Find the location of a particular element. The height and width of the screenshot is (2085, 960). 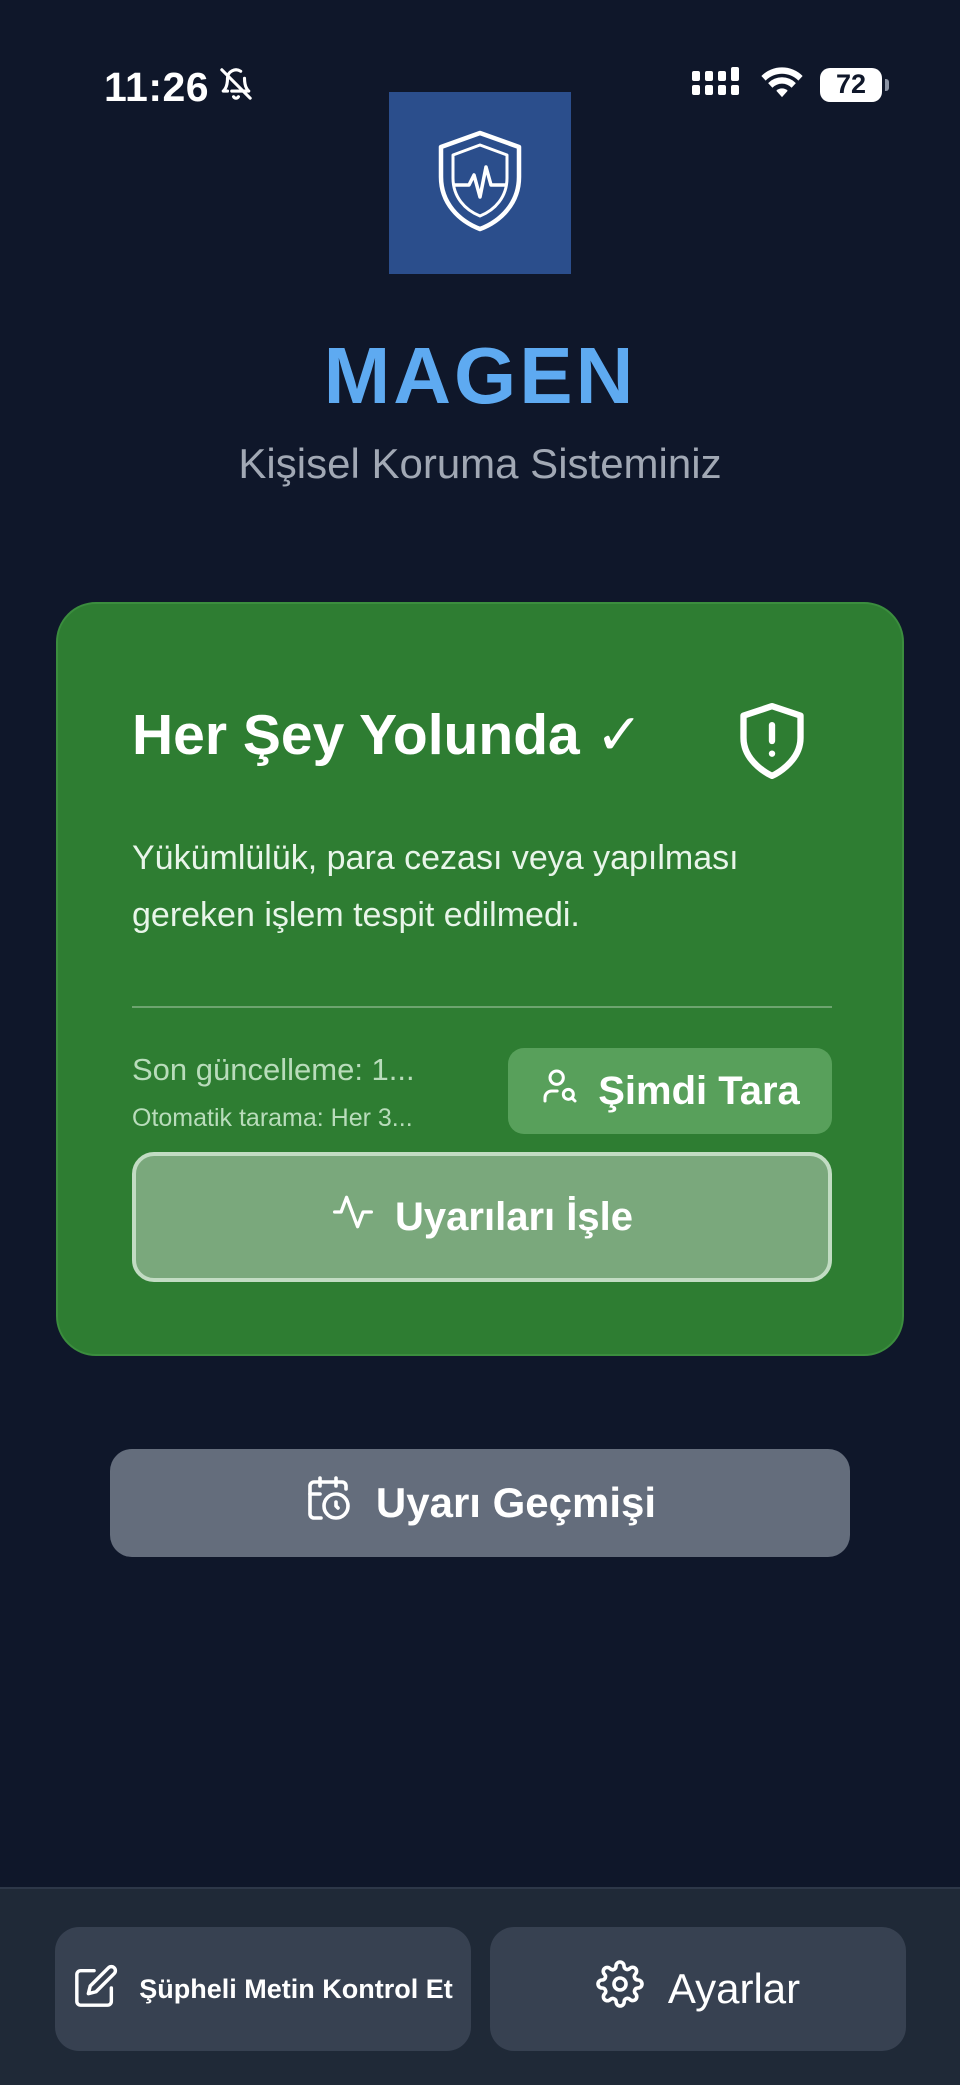

shield-alert-icon is located at coordinates (772, 743).